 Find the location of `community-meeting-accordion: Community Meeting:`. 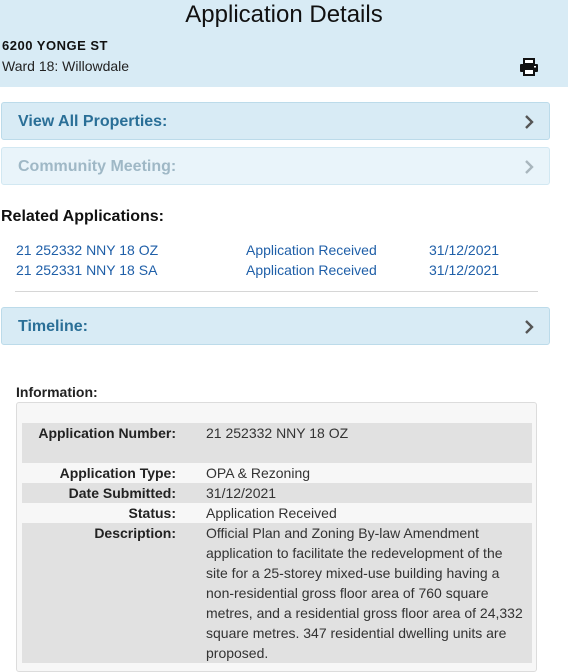

community-meeting-accordion: Community Meeting: is located at coordinates (275, 166).